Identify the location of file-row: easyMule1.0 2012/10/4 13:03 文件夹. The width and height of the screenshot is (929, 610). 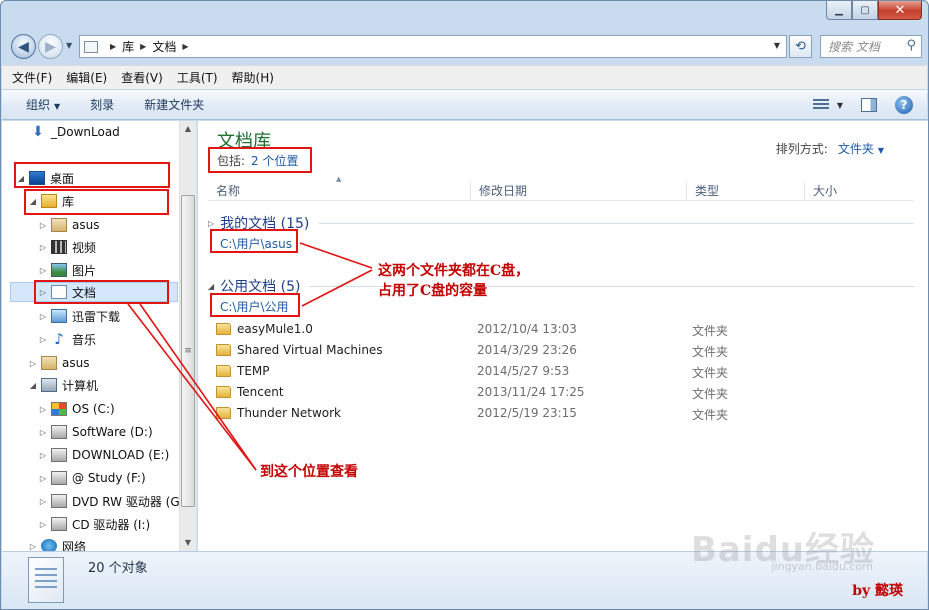
(564, 330).